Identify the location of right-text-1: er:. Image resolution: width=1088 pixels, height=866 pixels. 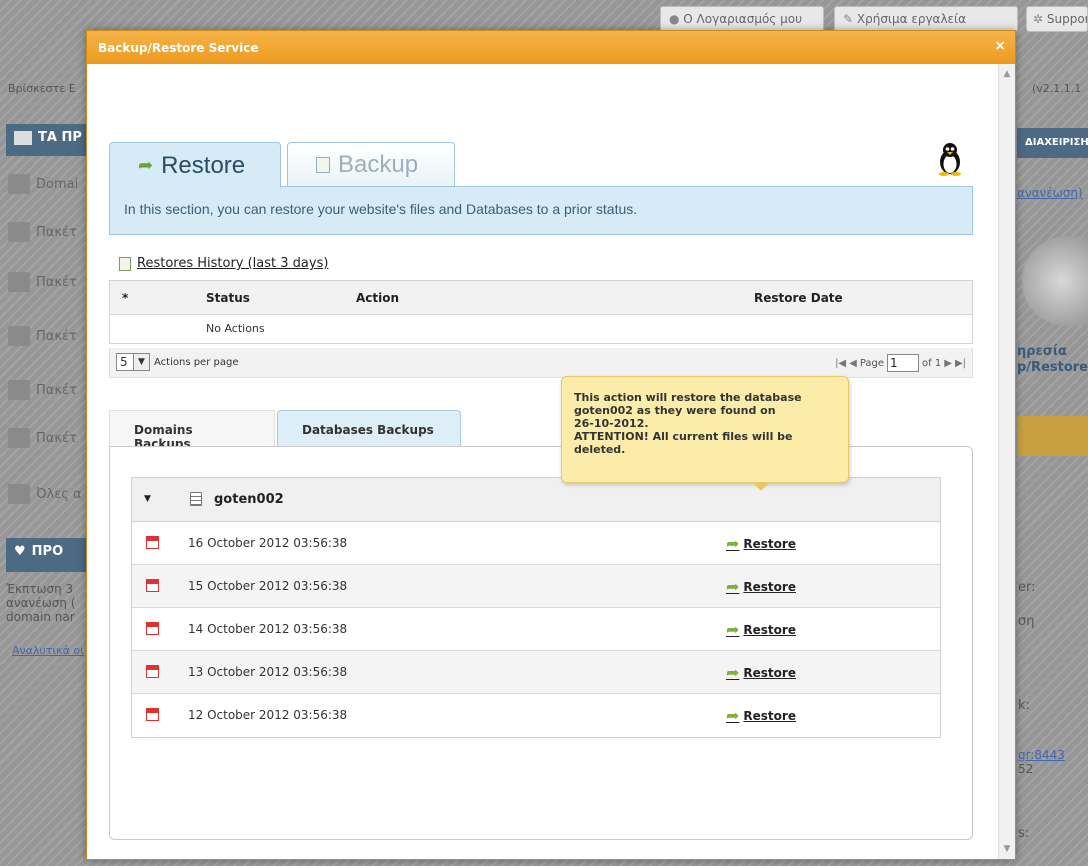
(1027, 587).